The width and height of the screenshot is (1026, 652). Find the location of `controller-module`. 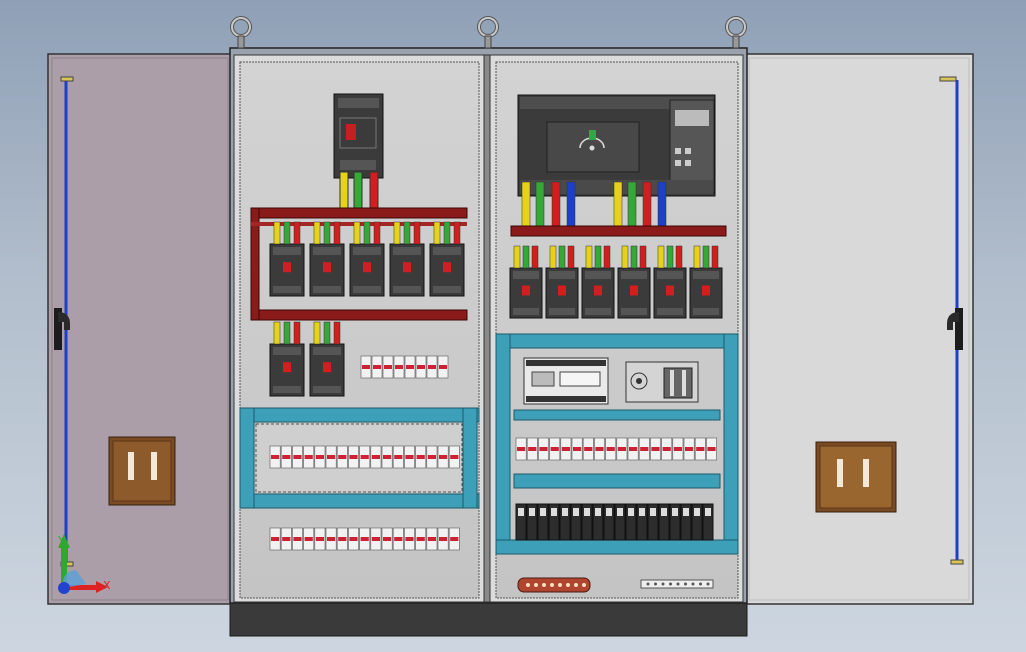

controller-module is located at coordinates (566, 381).